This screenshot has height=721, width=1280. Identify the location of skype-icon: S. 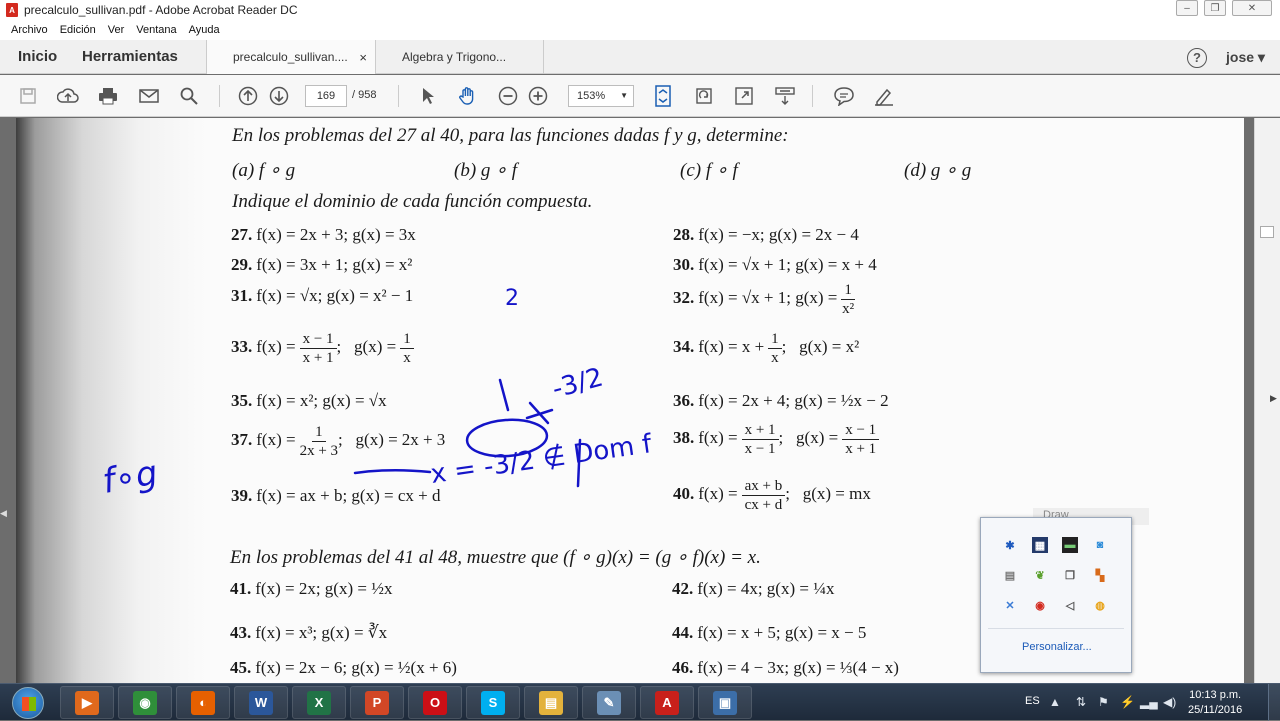
(493, 702).